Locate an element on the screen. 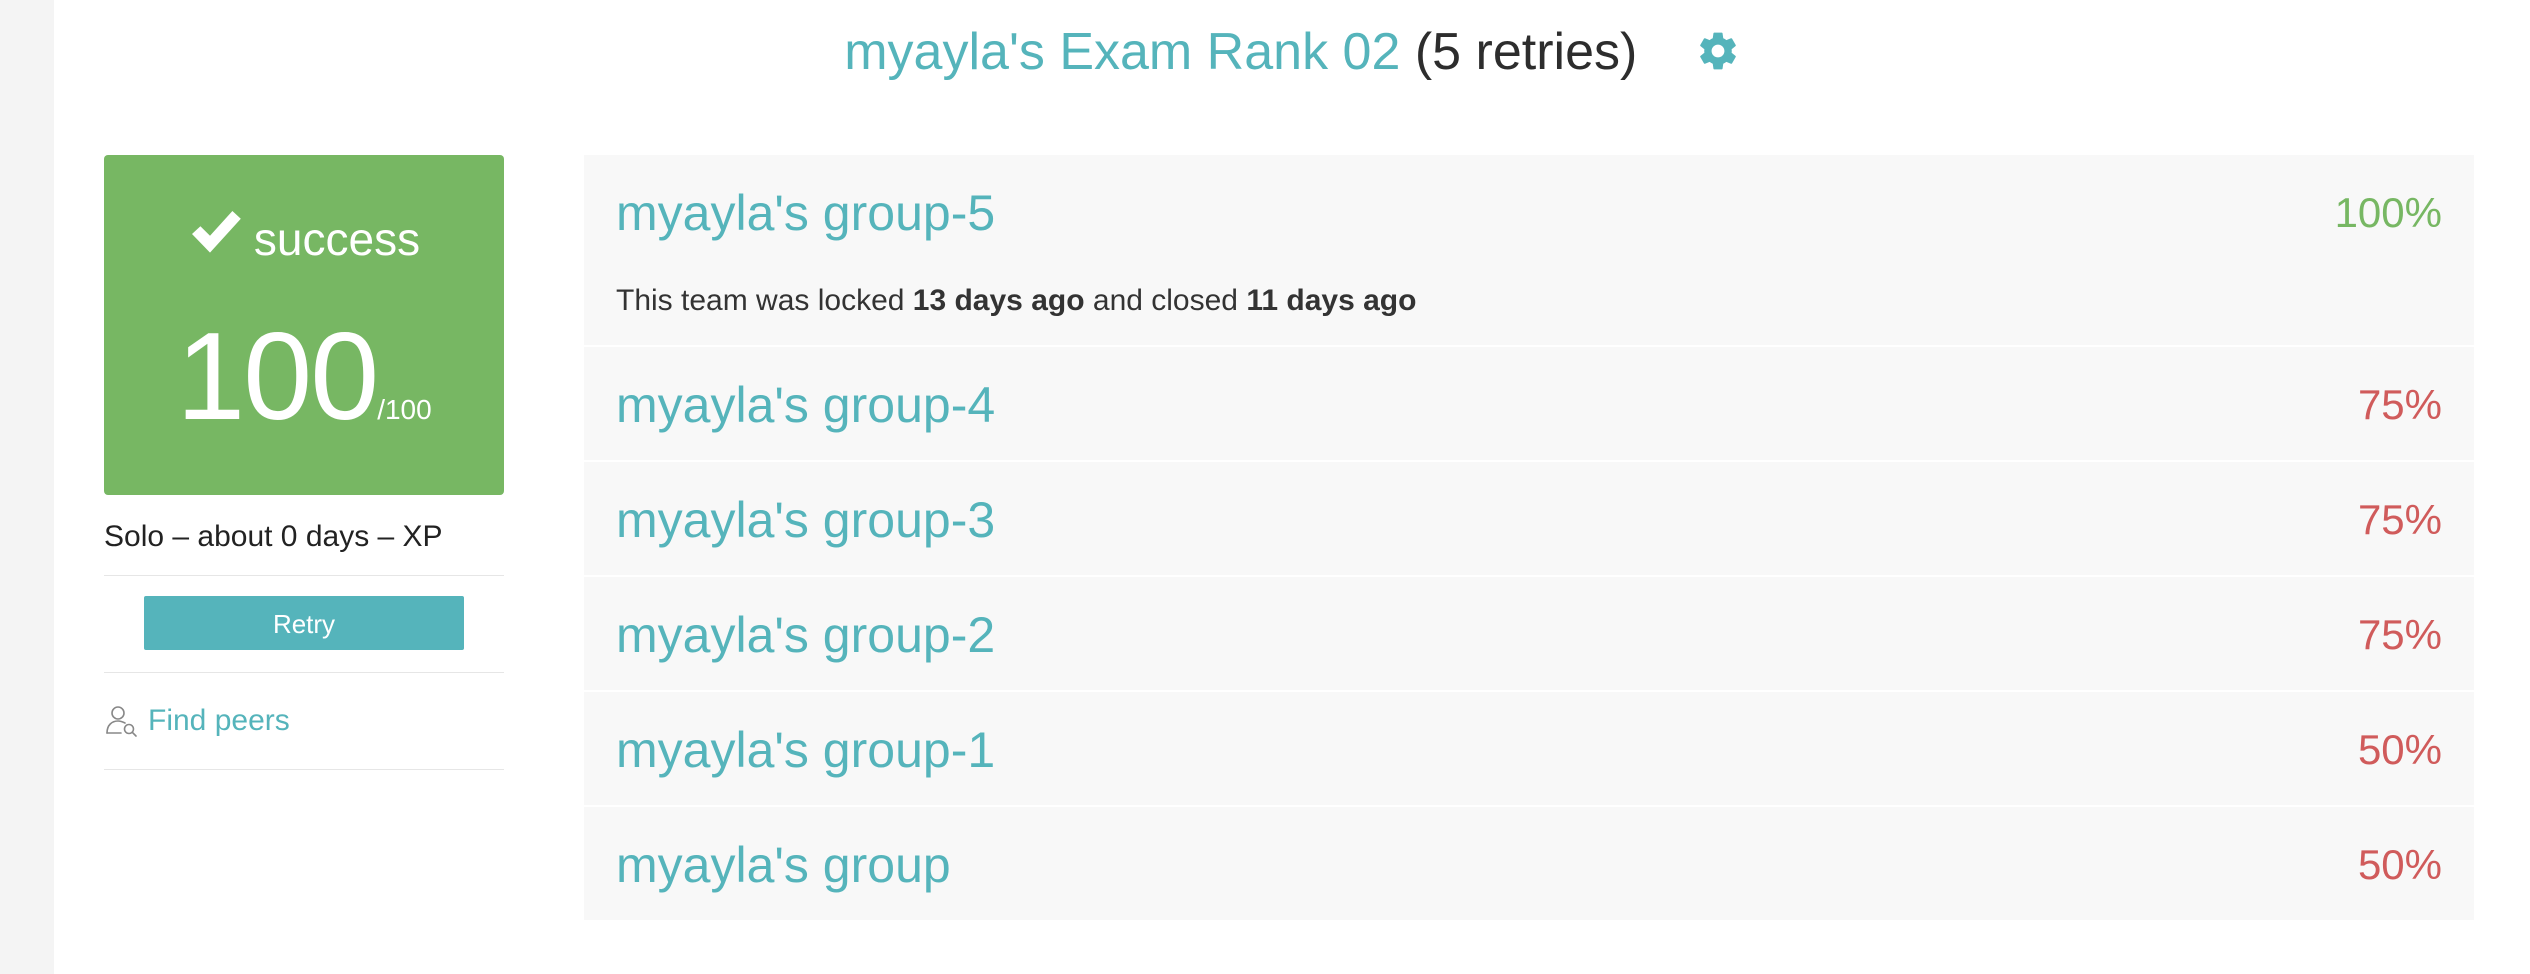 This screenshot has width=2530, height=974. person-search-icon is located at coordinates (122, 721).